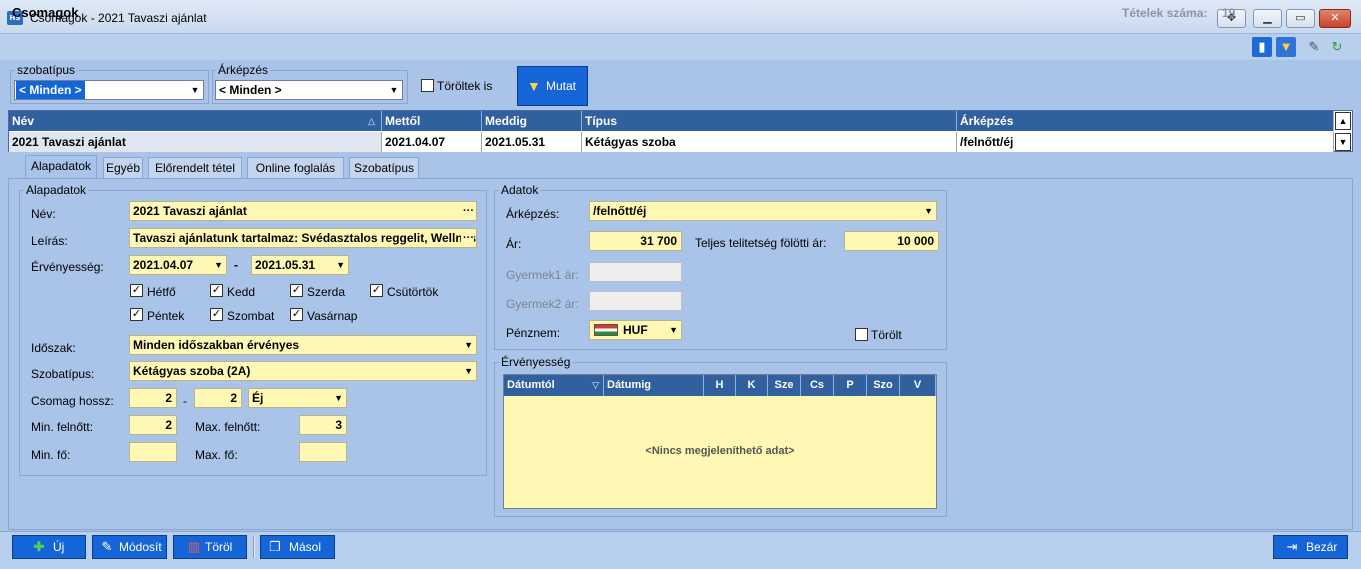 The height and width of the screenshot is (569, 1361). I want to click on close-window-button: ✕, so click(1335, 18).